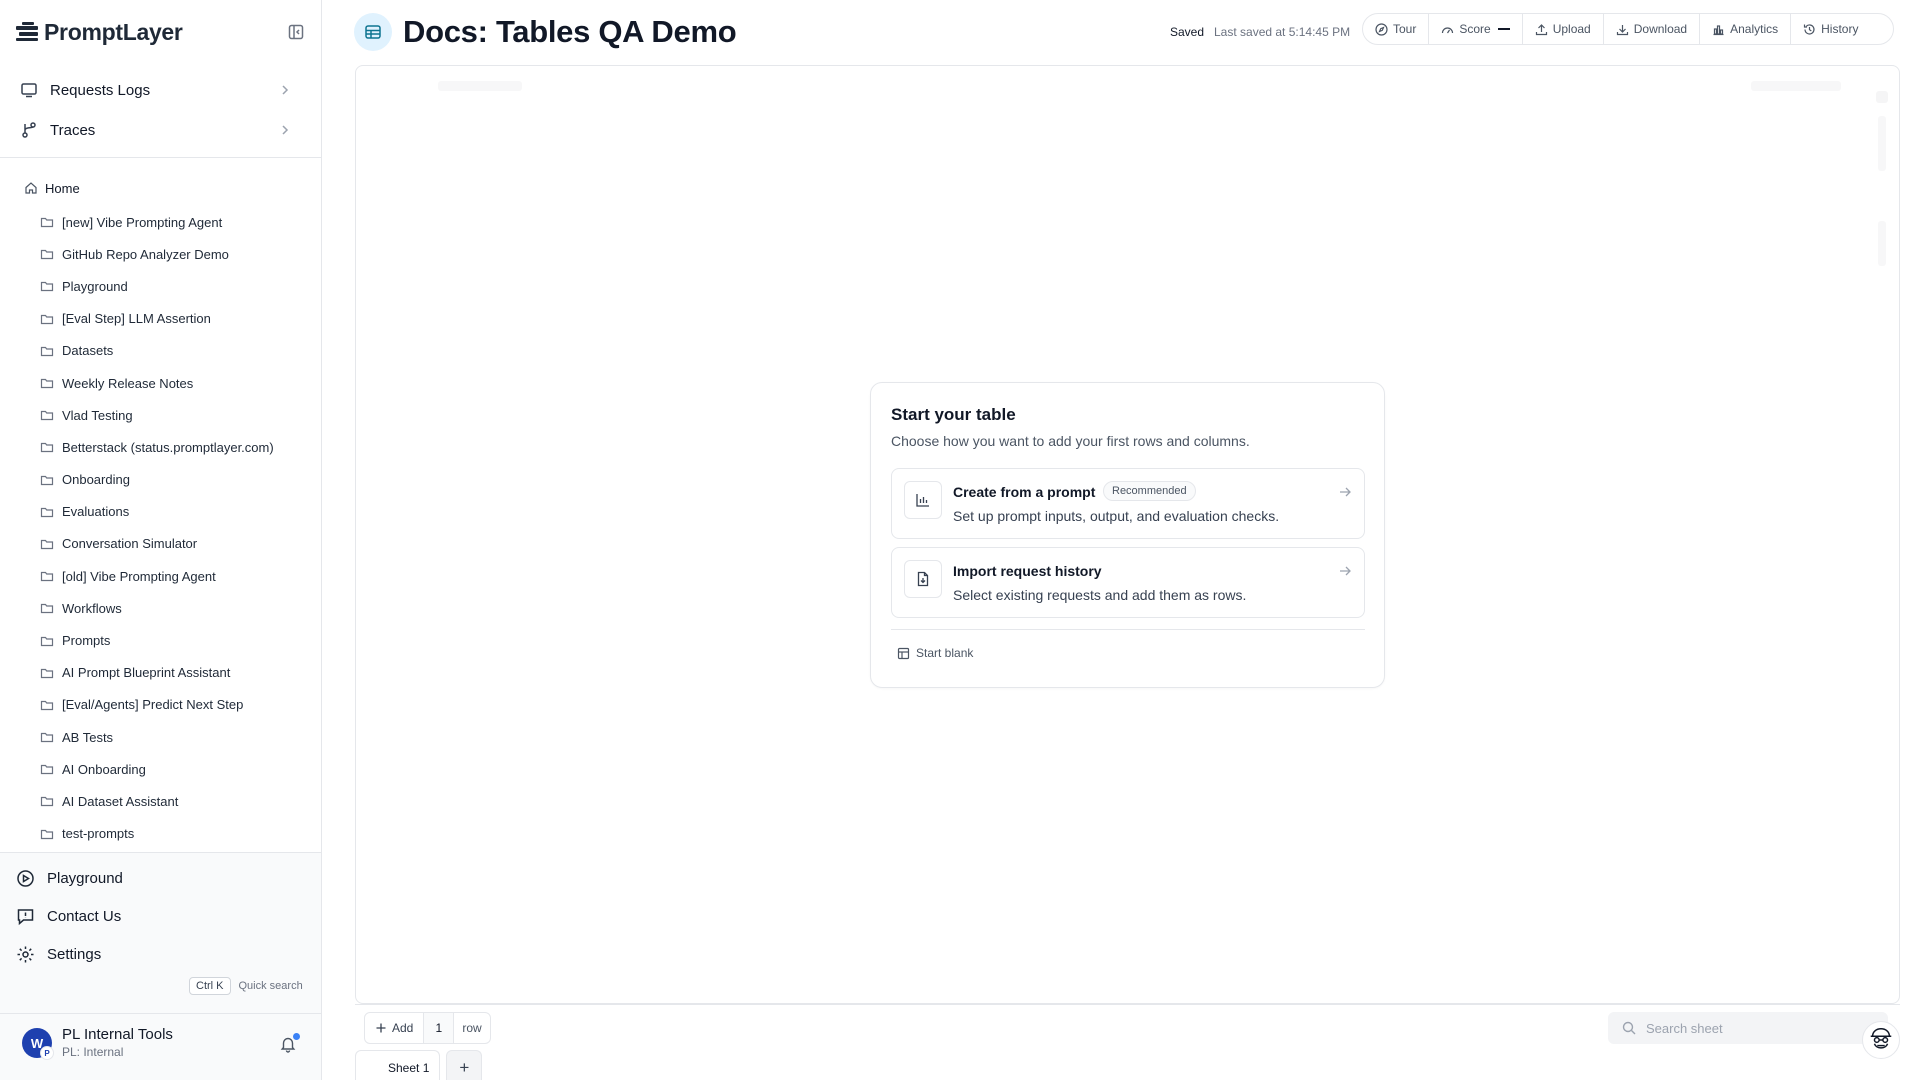 The width and height of the screenshot is (1920, 1080). I want to click on recommended-badge: Recommended, so click(1149, 491).